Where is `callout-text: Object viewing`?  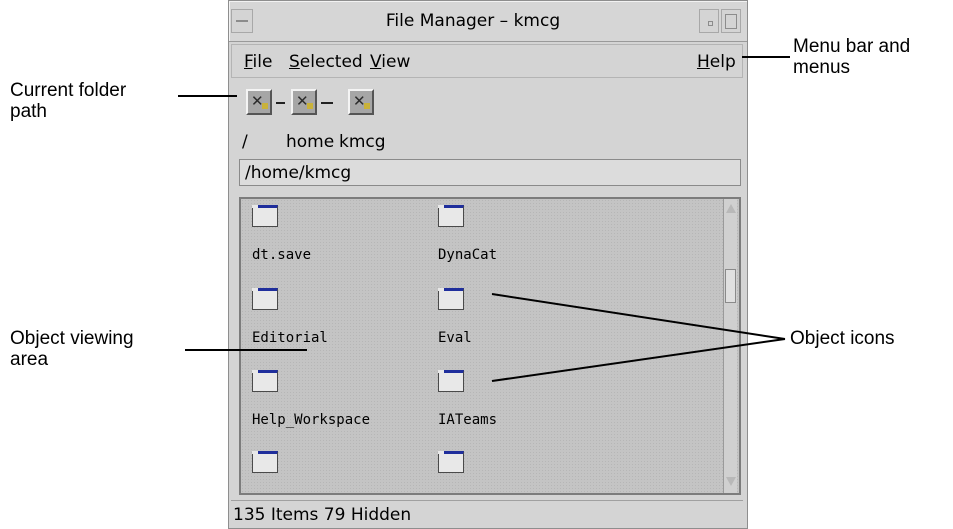
callout-text: Object viewing is located at coordinates (72, 338).